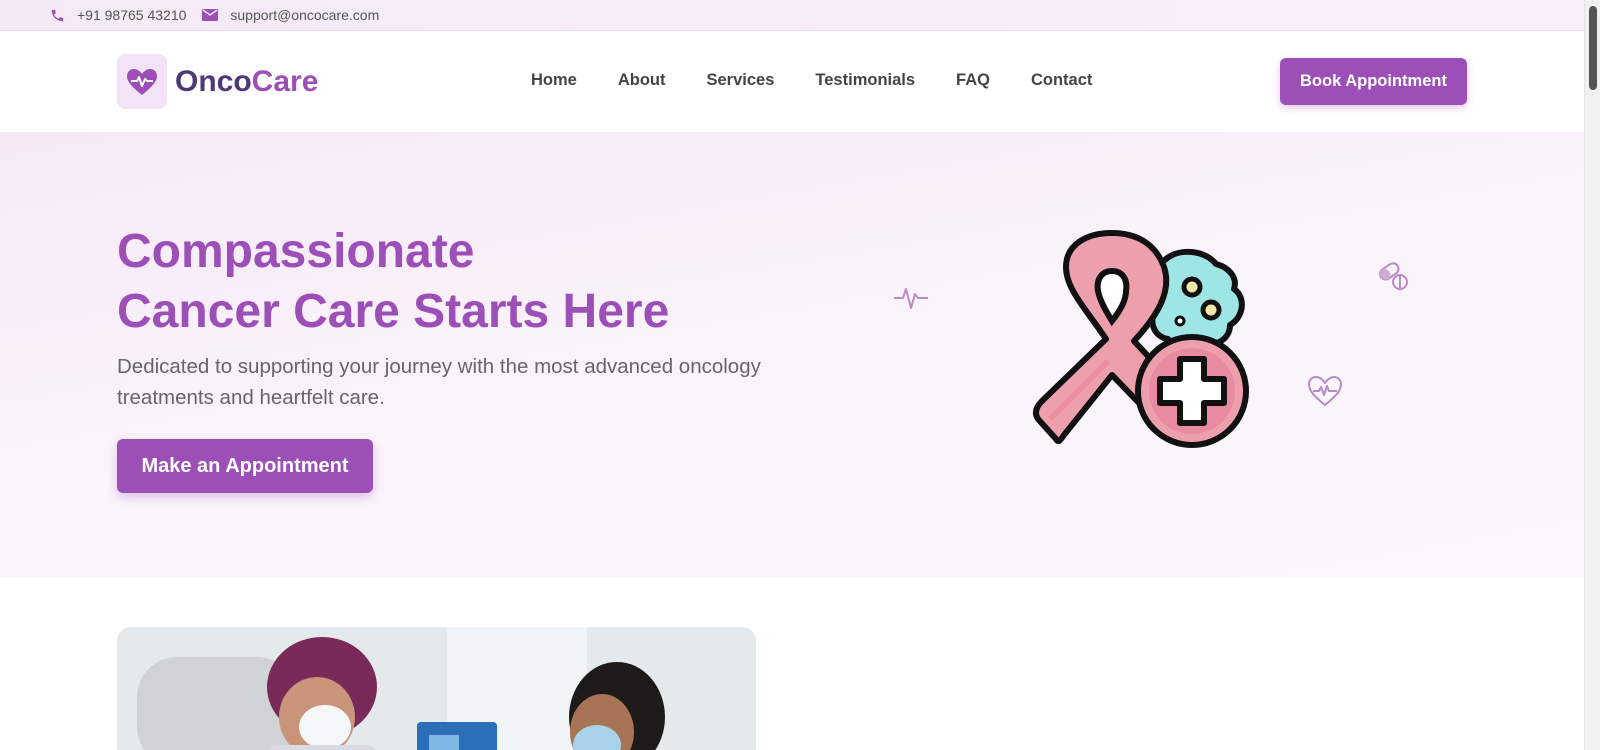  Describe the element at coordinates (132, 15) in the screenshot. I see `phone-number: +91 98765 43210` at that location.